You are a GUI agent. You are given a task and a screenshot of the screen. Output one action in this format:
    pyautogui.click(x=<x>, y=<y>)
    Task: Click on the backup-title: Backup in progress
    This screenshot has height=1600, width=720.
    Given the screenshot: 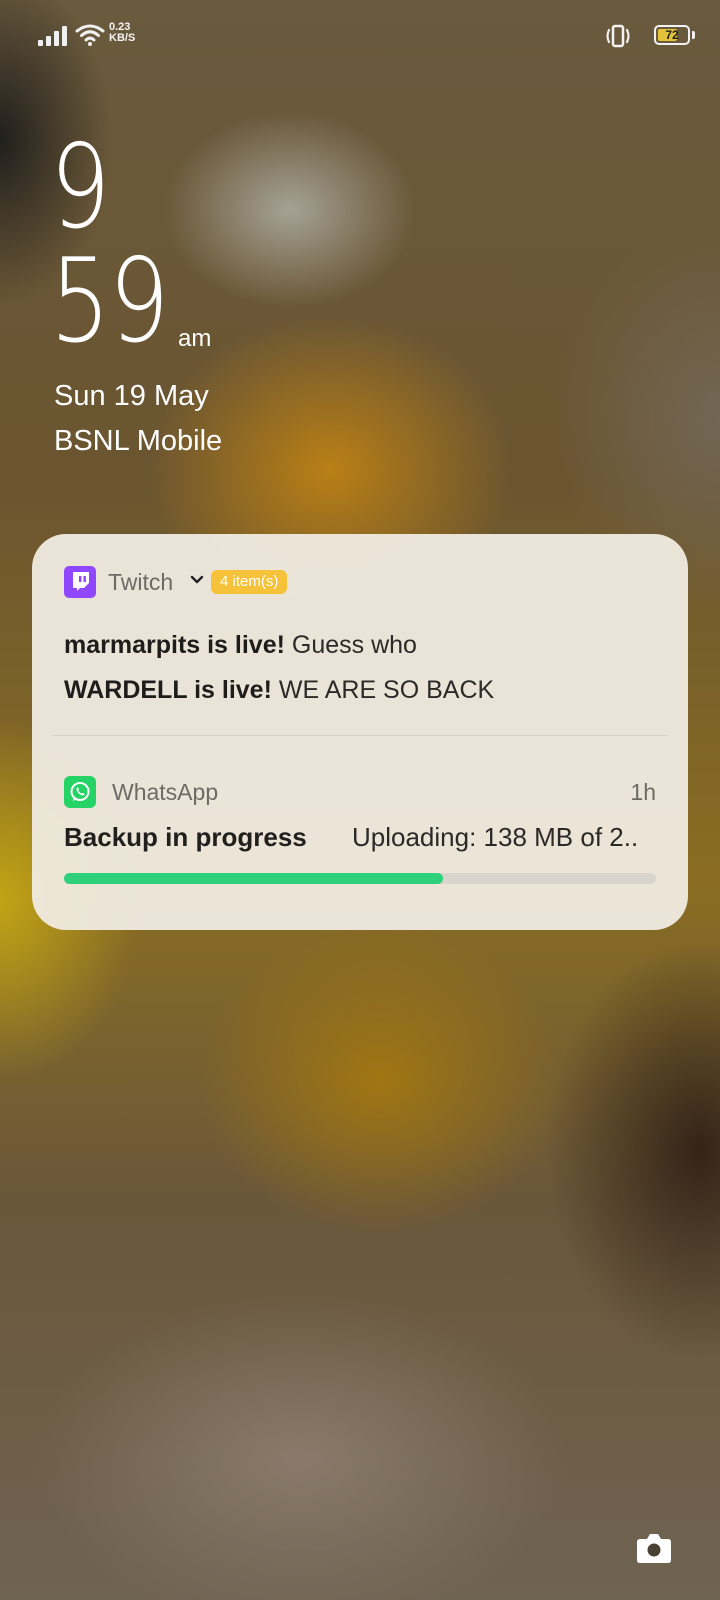 What is the action you would take?
    pyautogui.click(x=185, y=837)
    